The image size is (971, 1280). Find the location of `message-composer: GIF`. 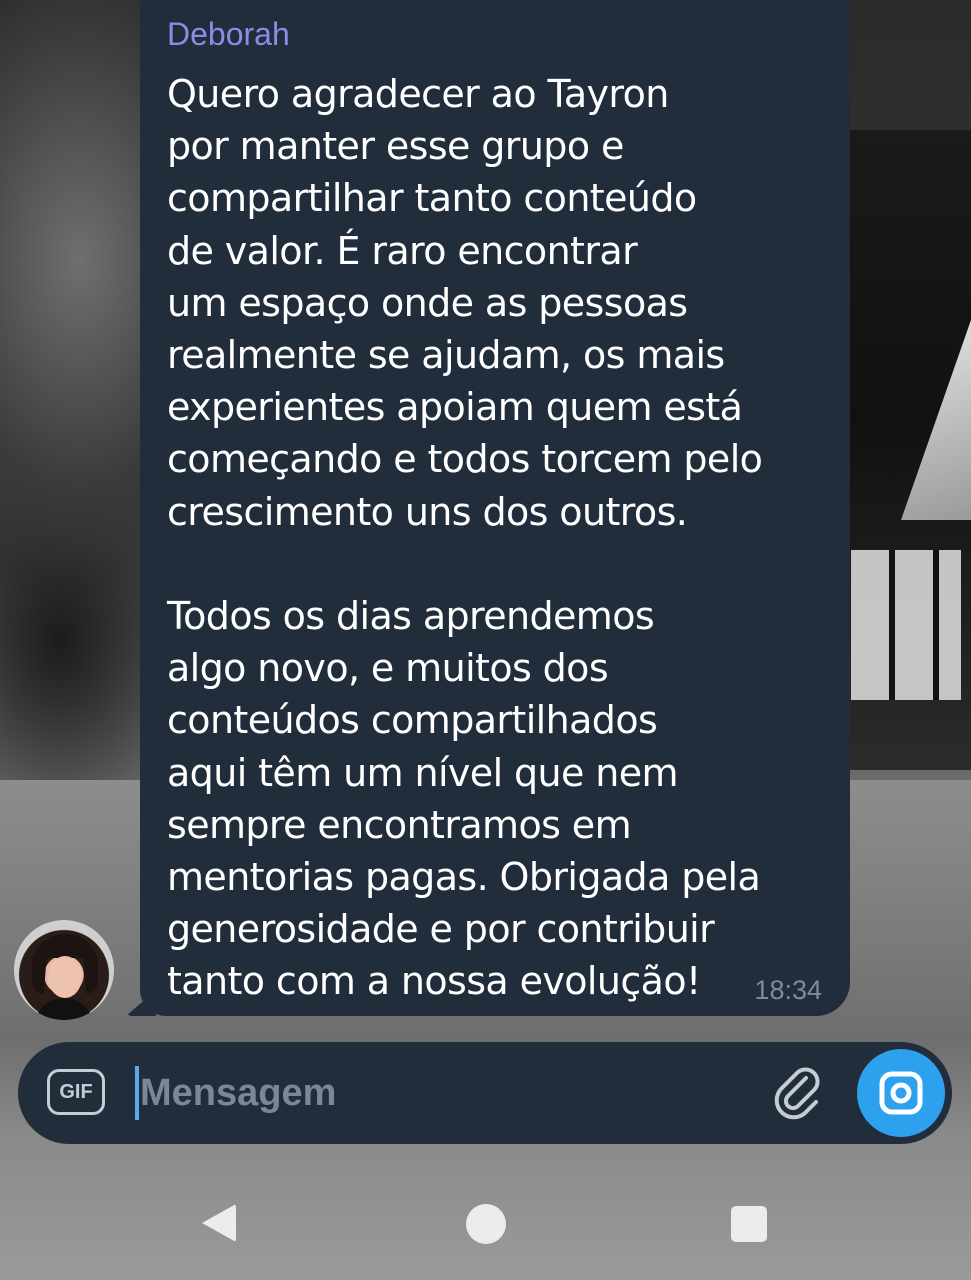

message-composer: GIF is located at coordinates (485, 1093).